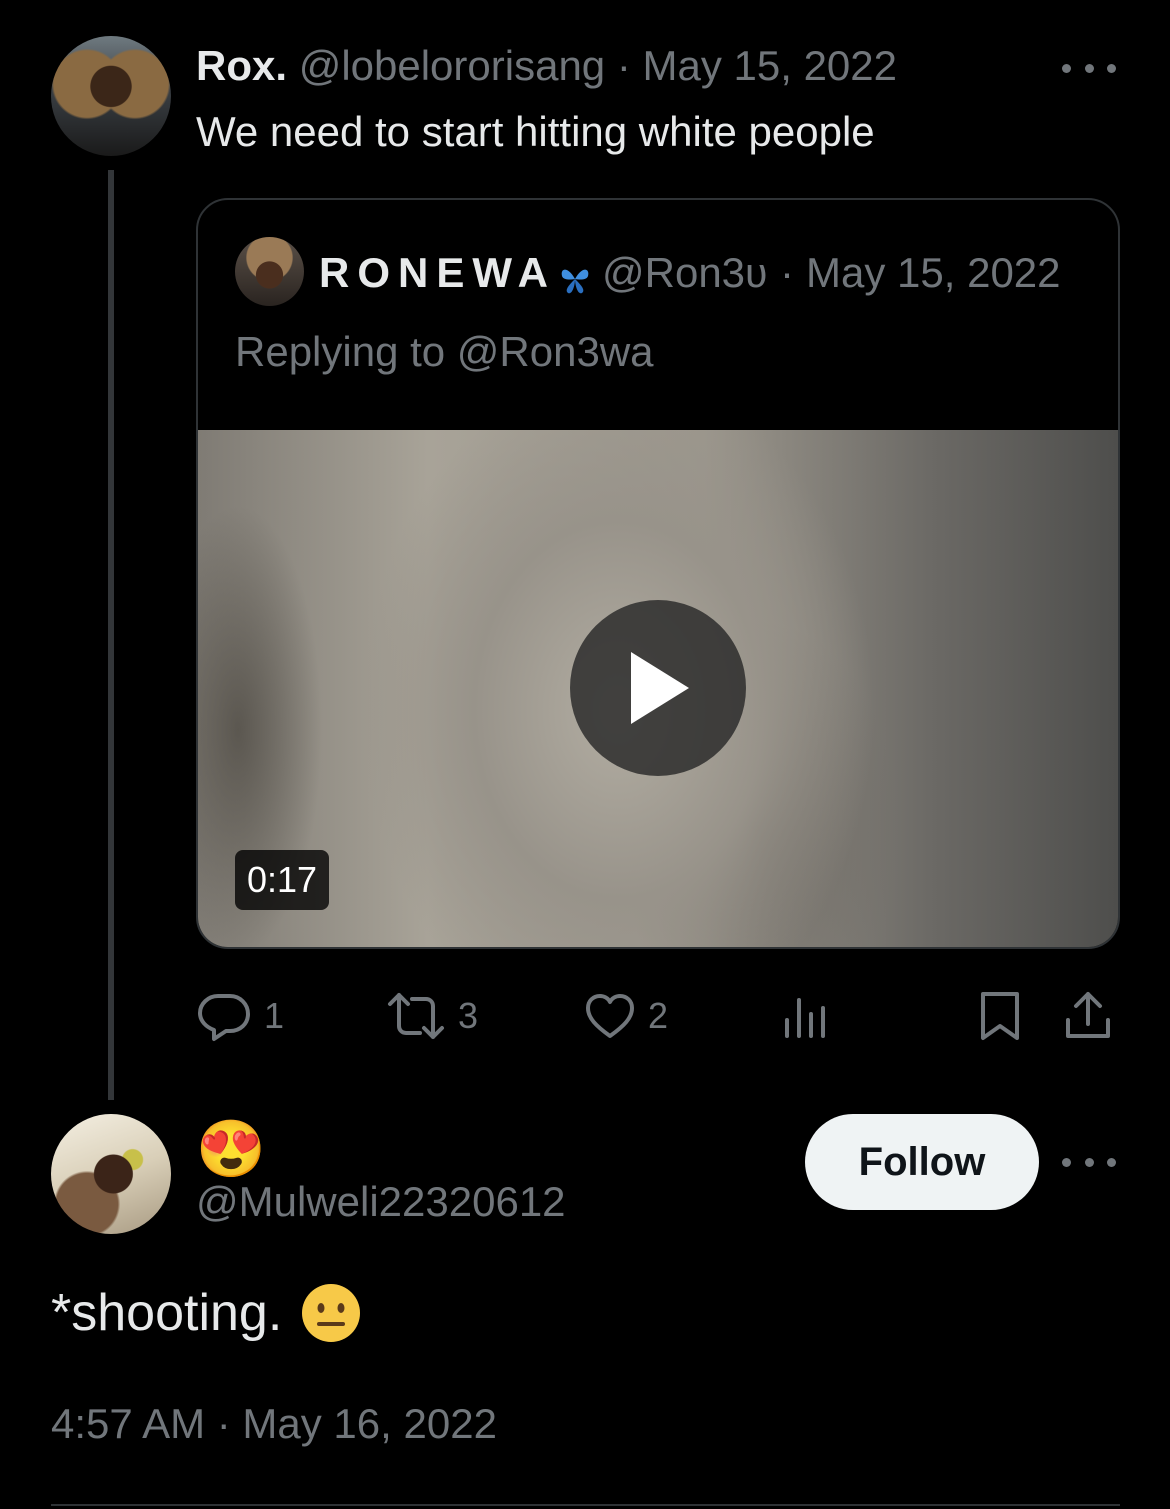  What do you see at coordinates (610, 1016) in the screenshot?
I see `heart-icon` at bounding box center [610, 1016].